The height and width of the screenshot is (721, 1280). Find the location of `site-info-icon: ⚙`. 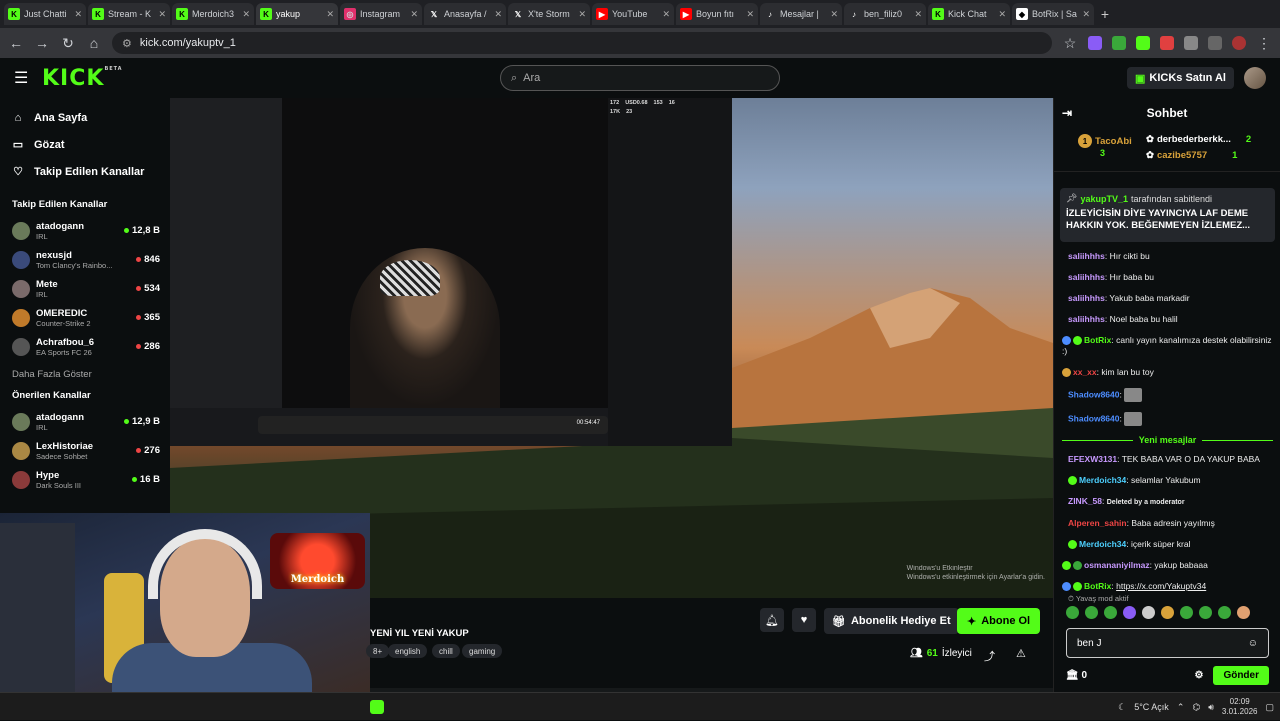

site-info-icon: ⚙ is located at coordinates (127, 43).